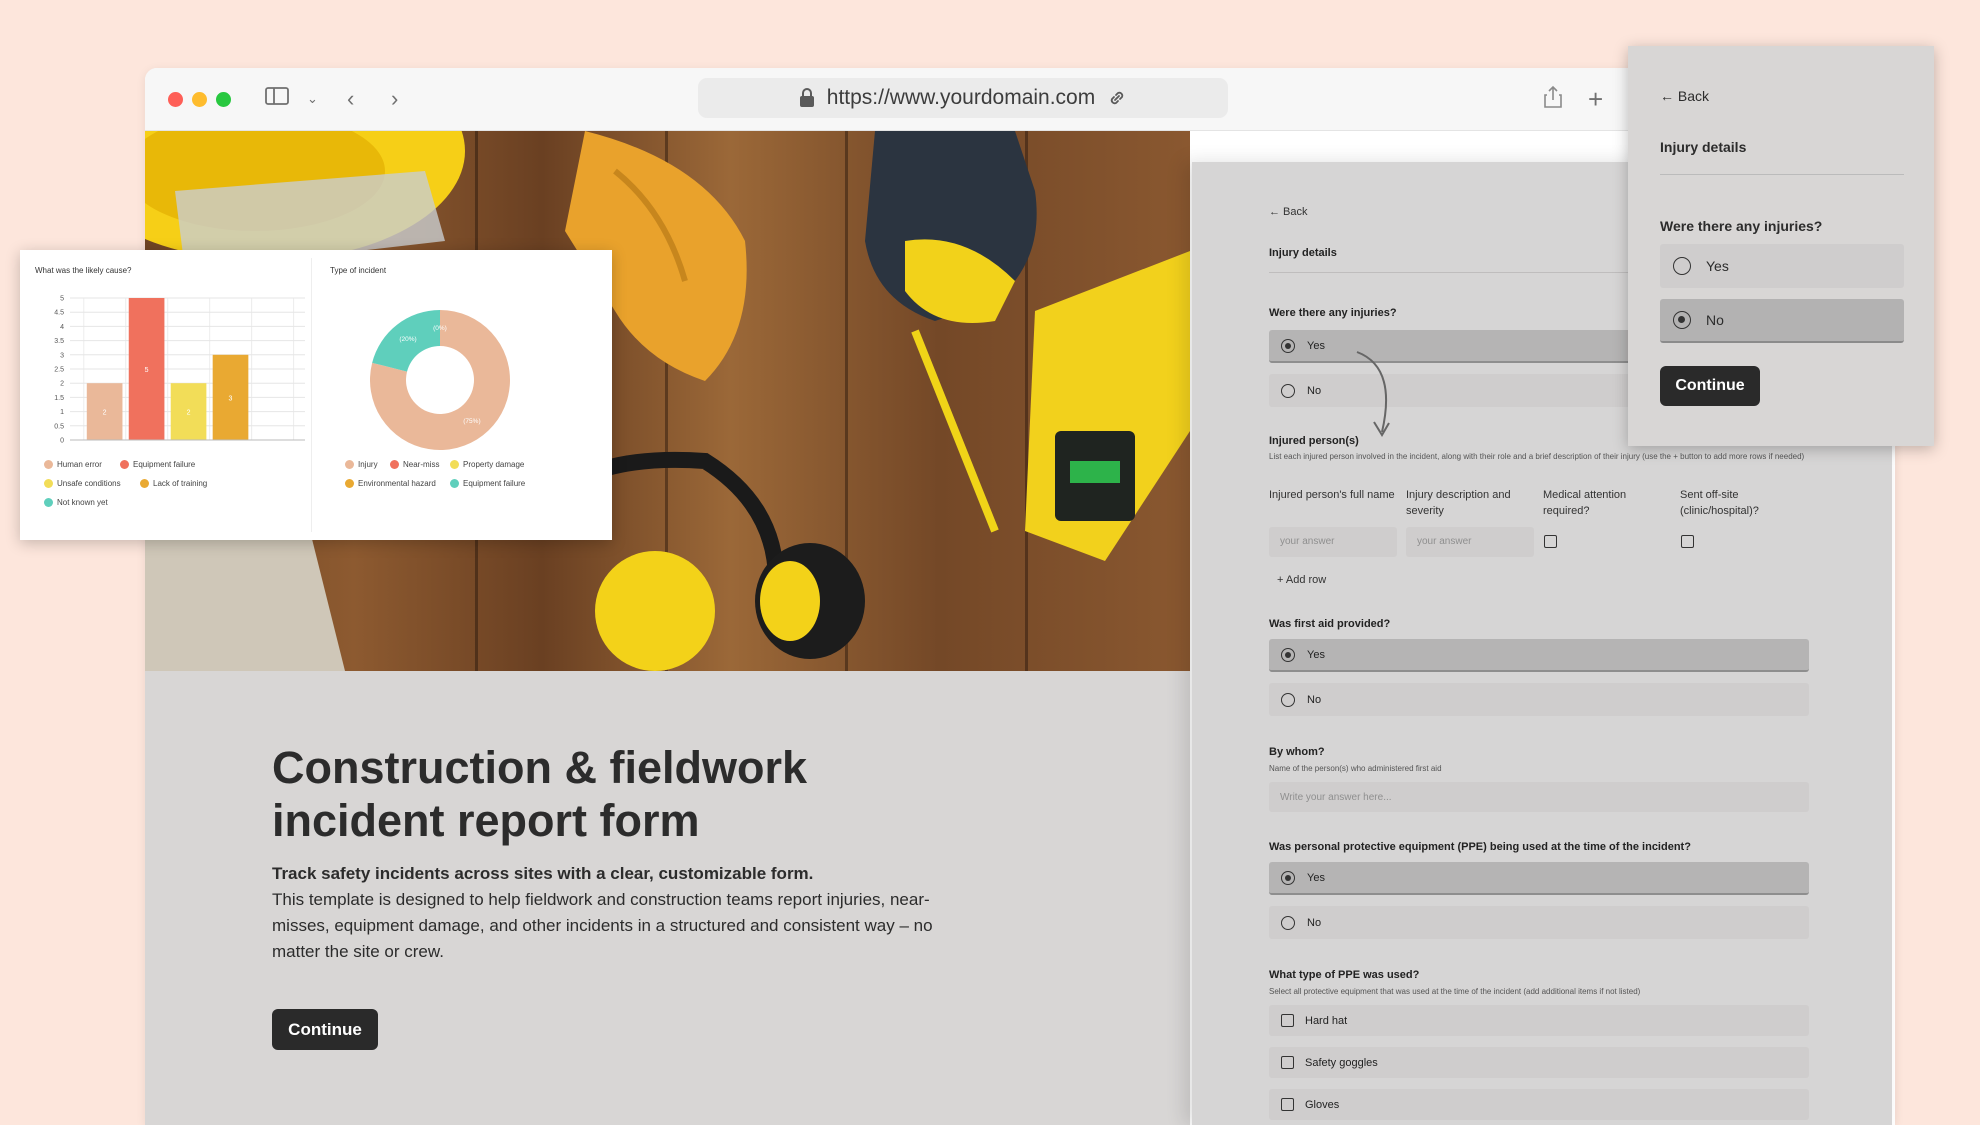 Image resolution: width=1980 pixels, height=1125 pixels. I want to click on ppe-option-hard-hat: Hard hat, so click(1539, 1020).